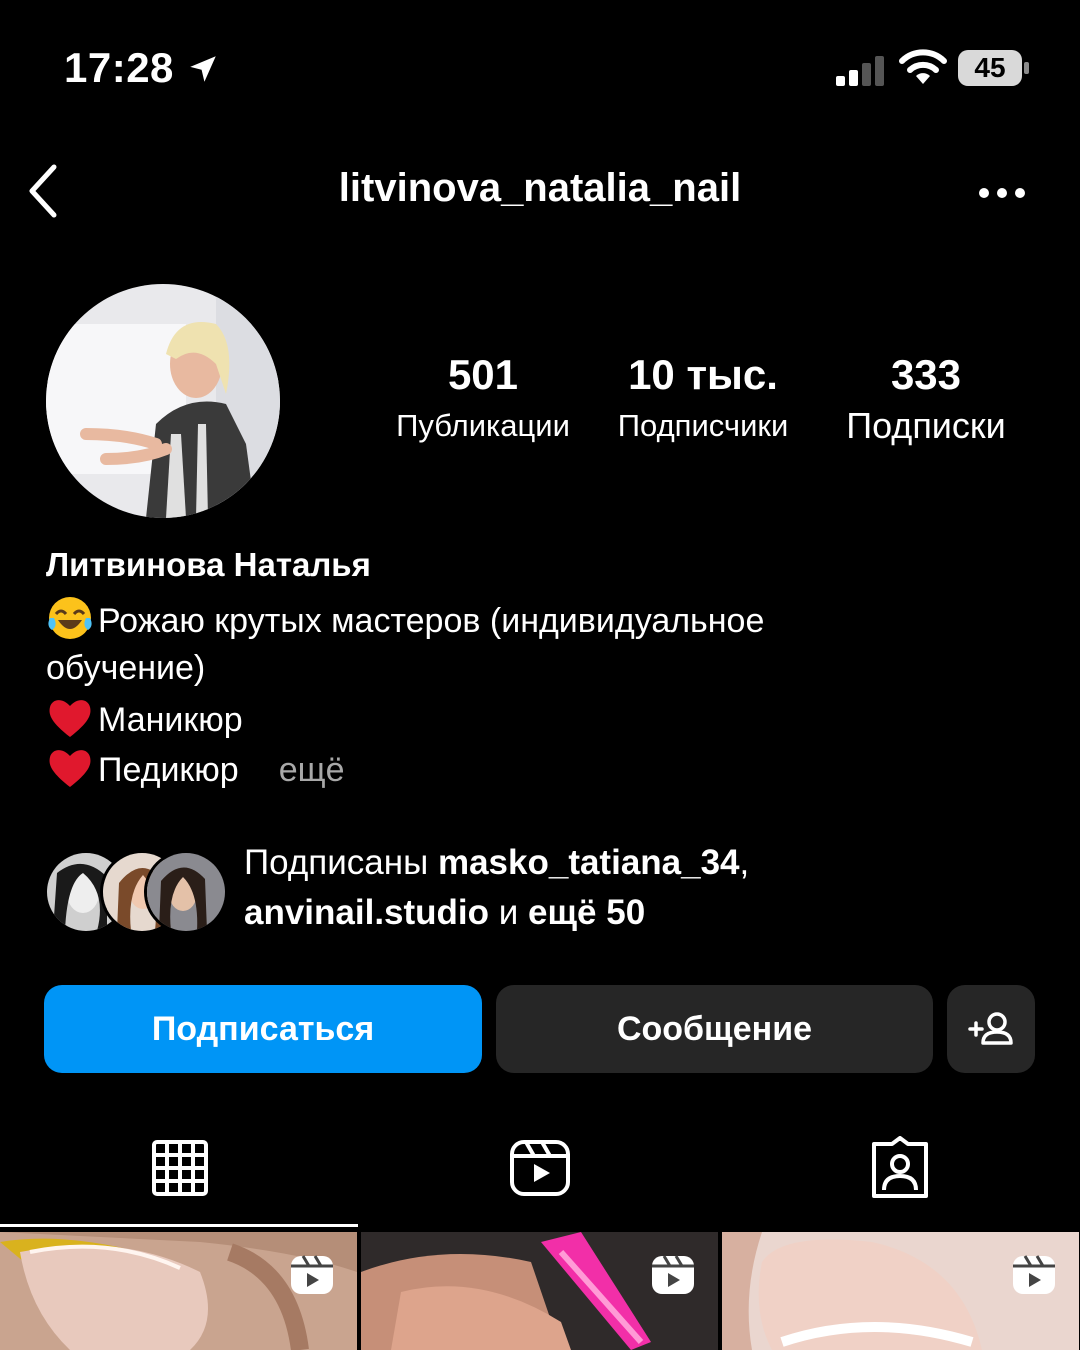 This screenshot has width=1080, height=1350. I want to click on posts-count-stat: 501 Публикации, so click(483, 399).